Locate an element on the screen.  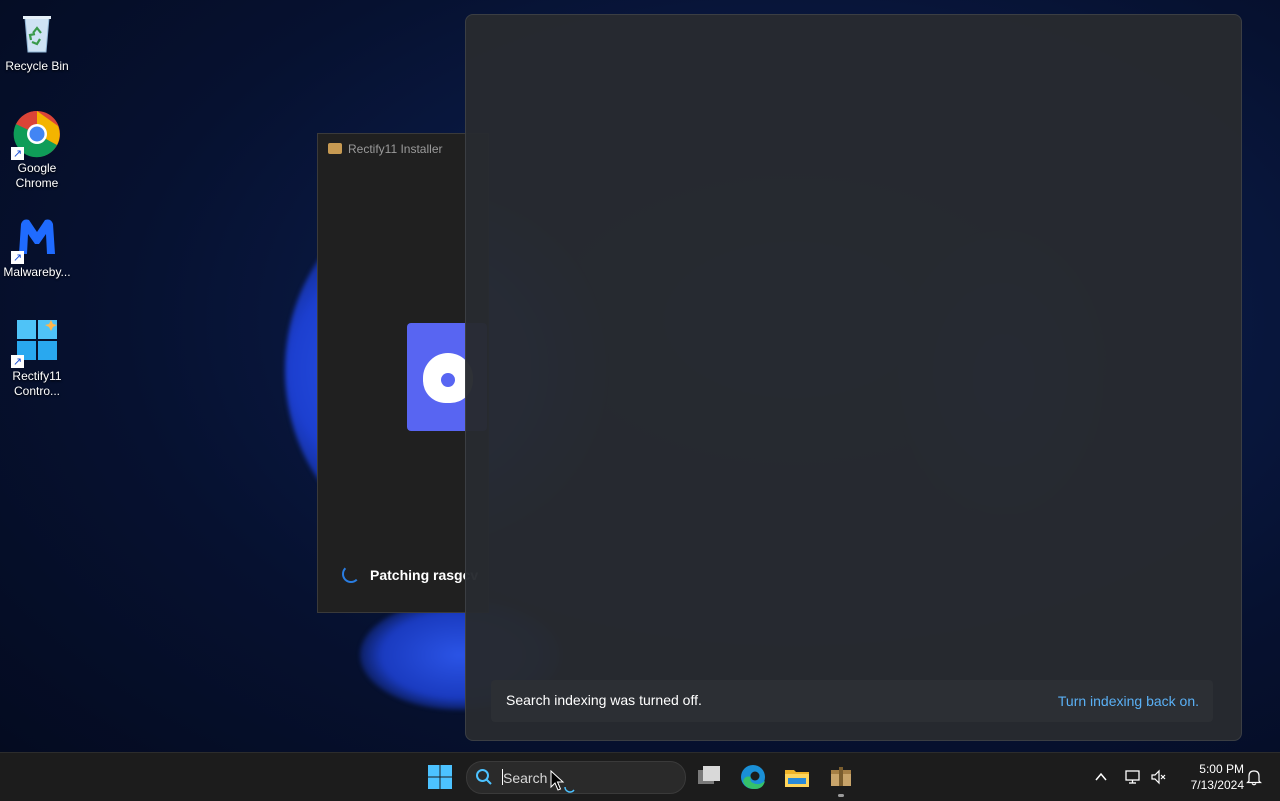
rectify11-icon: ↗ is located at coordinates (36, 343).